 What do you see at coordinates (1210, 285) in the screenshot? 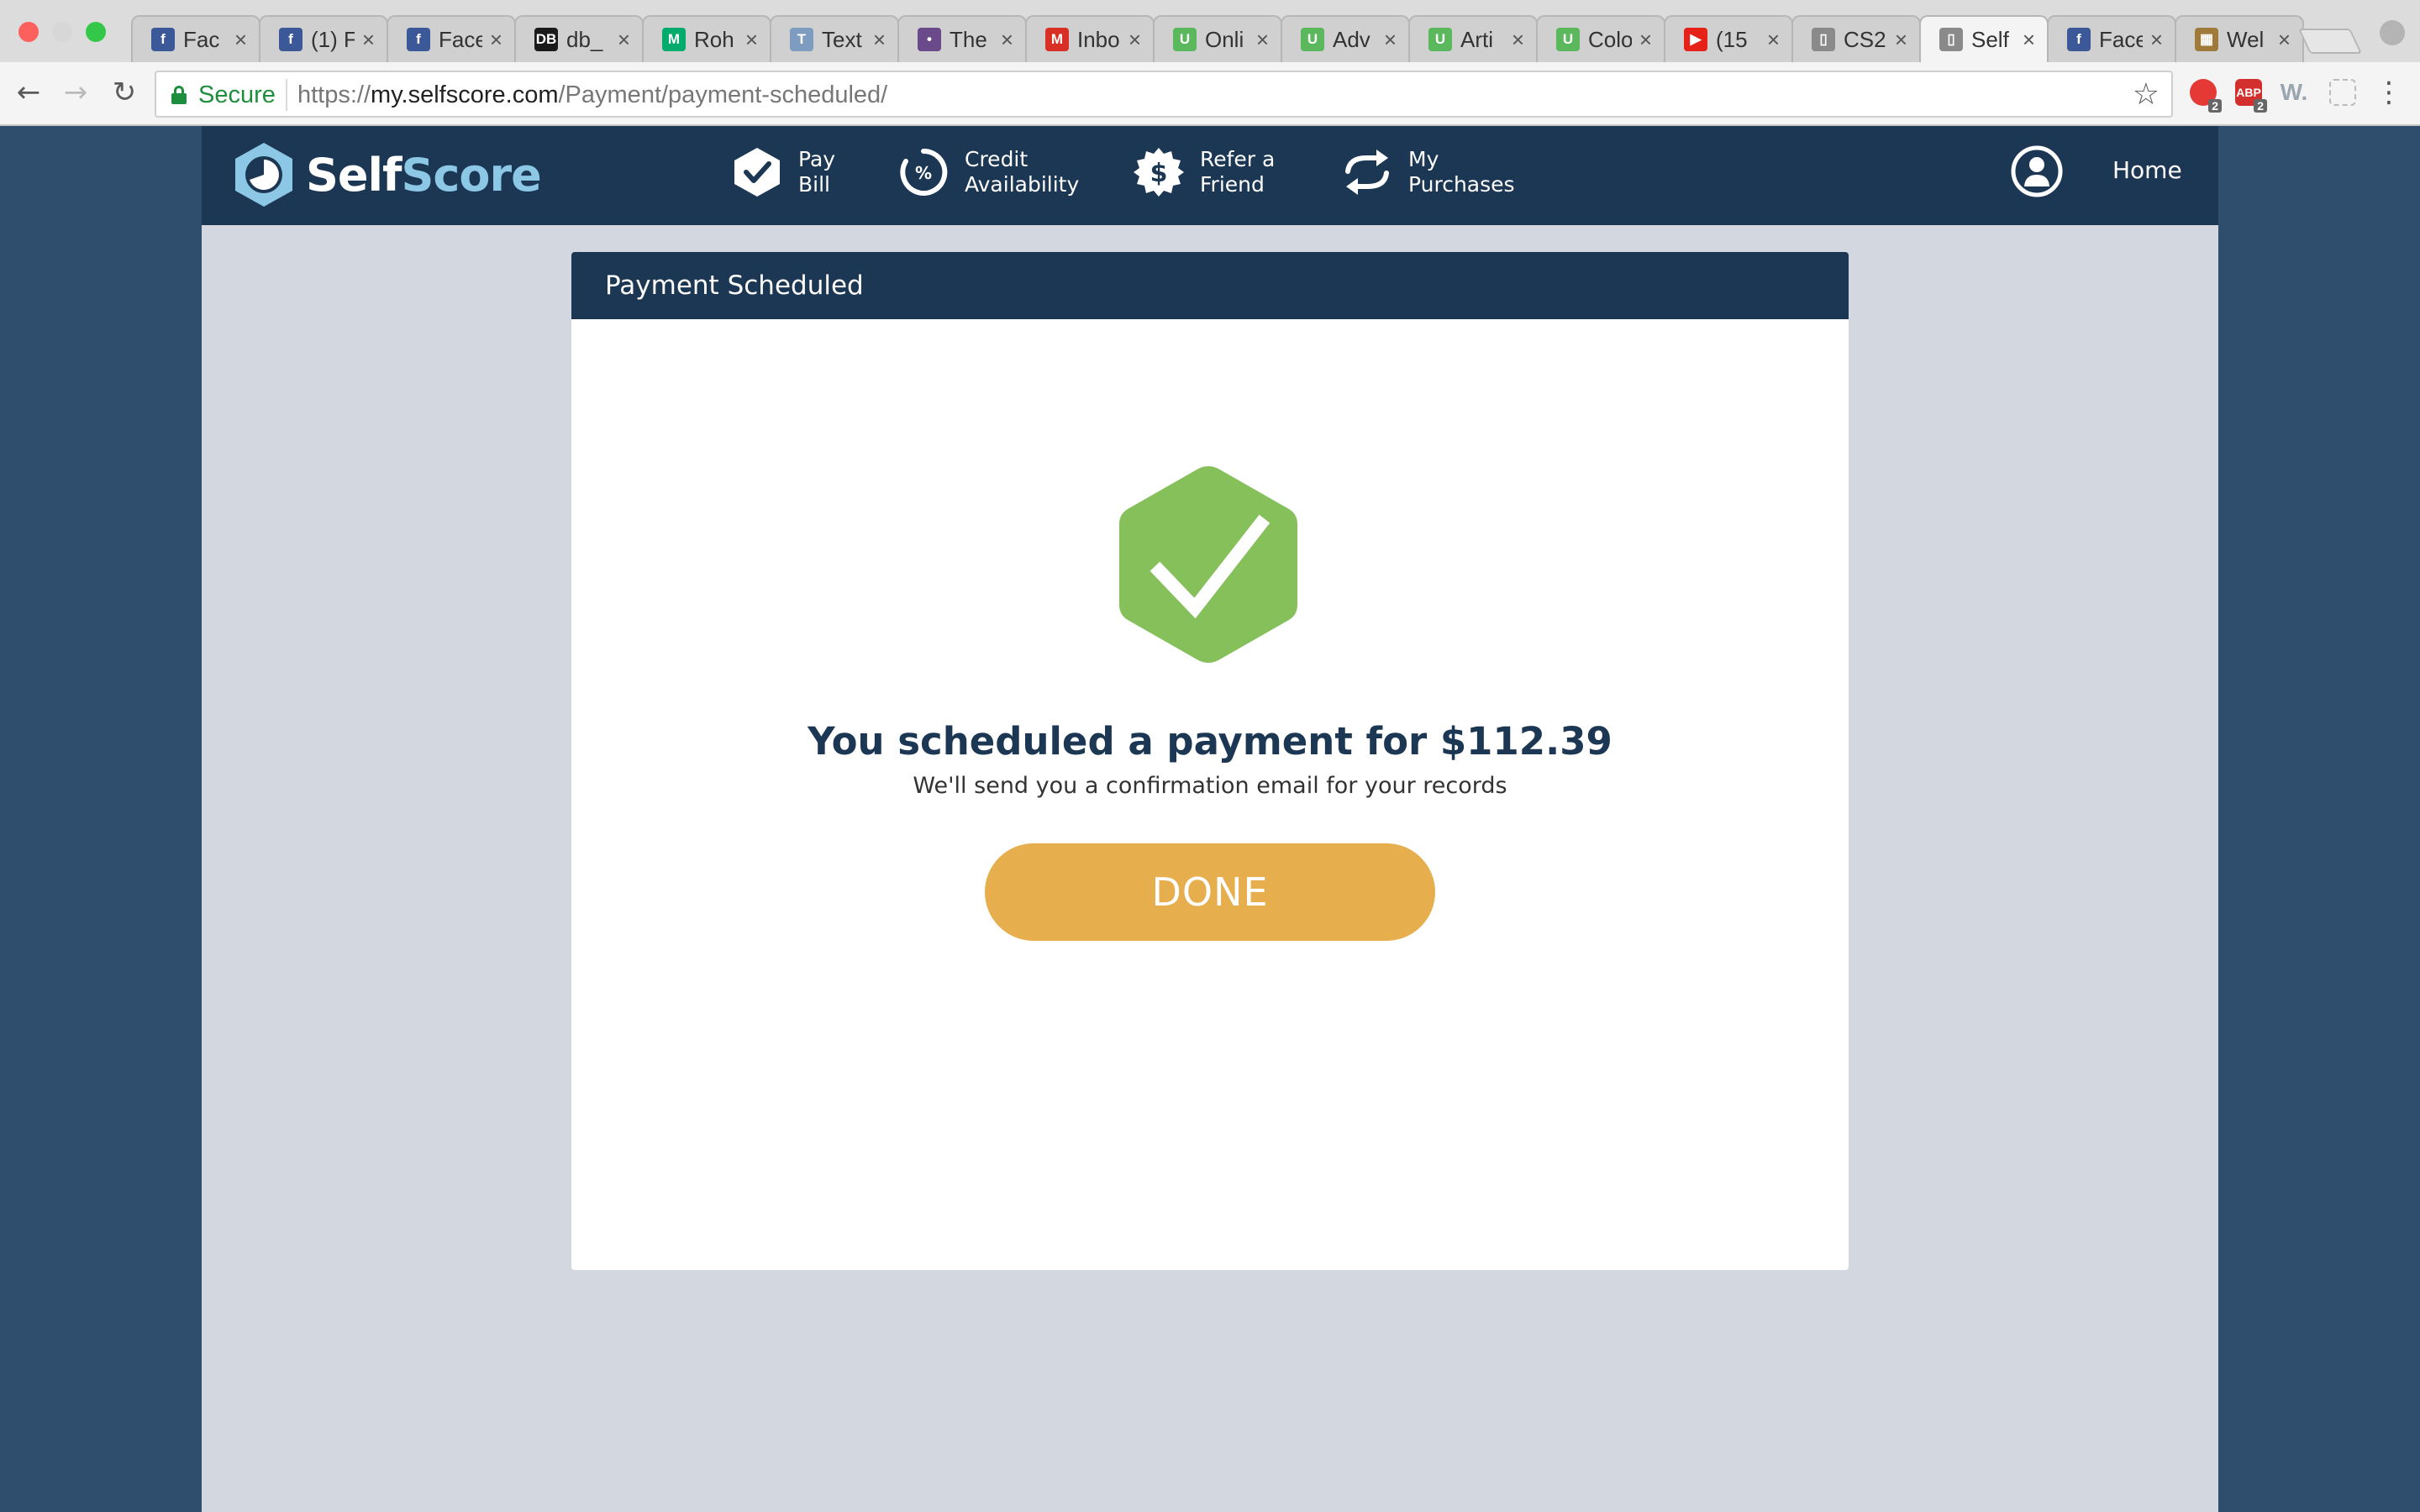
I see `card-header: Payment Scheduled` at bounding box center [1210, 285].